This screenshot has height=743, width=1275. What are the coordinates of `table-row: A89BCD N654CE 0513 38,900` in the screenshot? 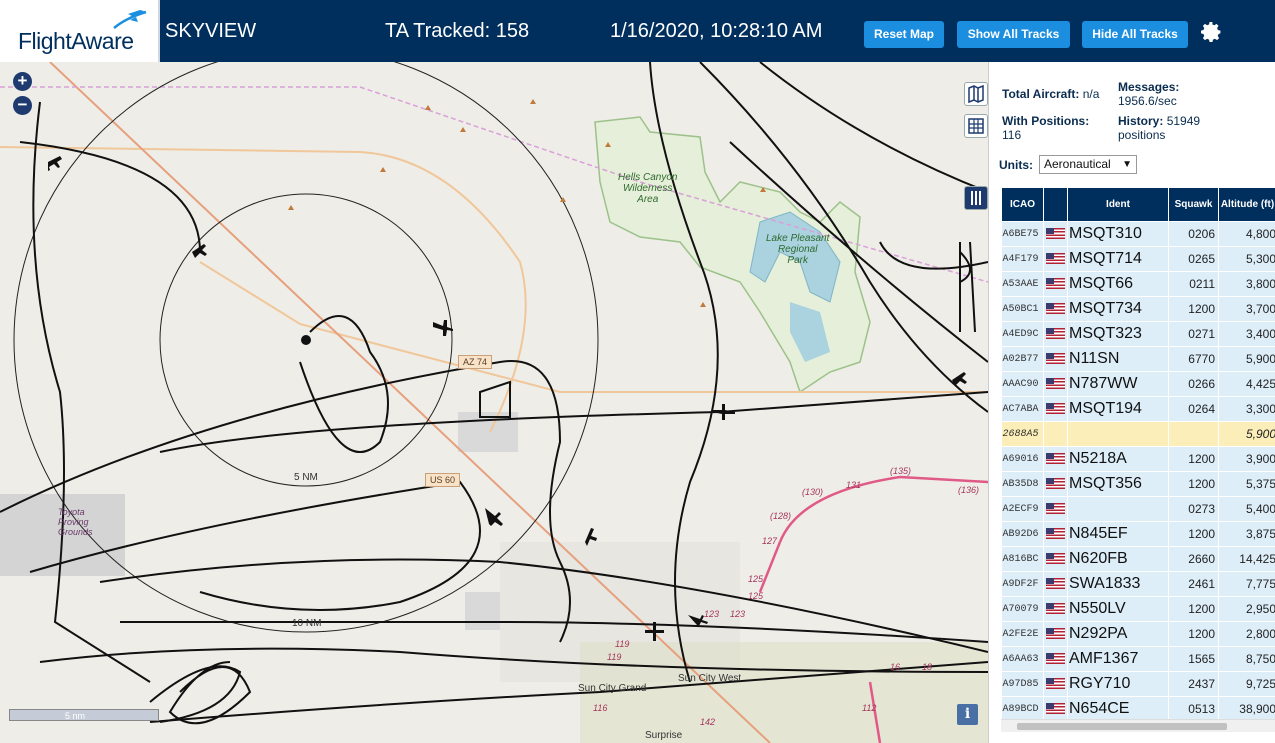 It's located at (1138, 709).